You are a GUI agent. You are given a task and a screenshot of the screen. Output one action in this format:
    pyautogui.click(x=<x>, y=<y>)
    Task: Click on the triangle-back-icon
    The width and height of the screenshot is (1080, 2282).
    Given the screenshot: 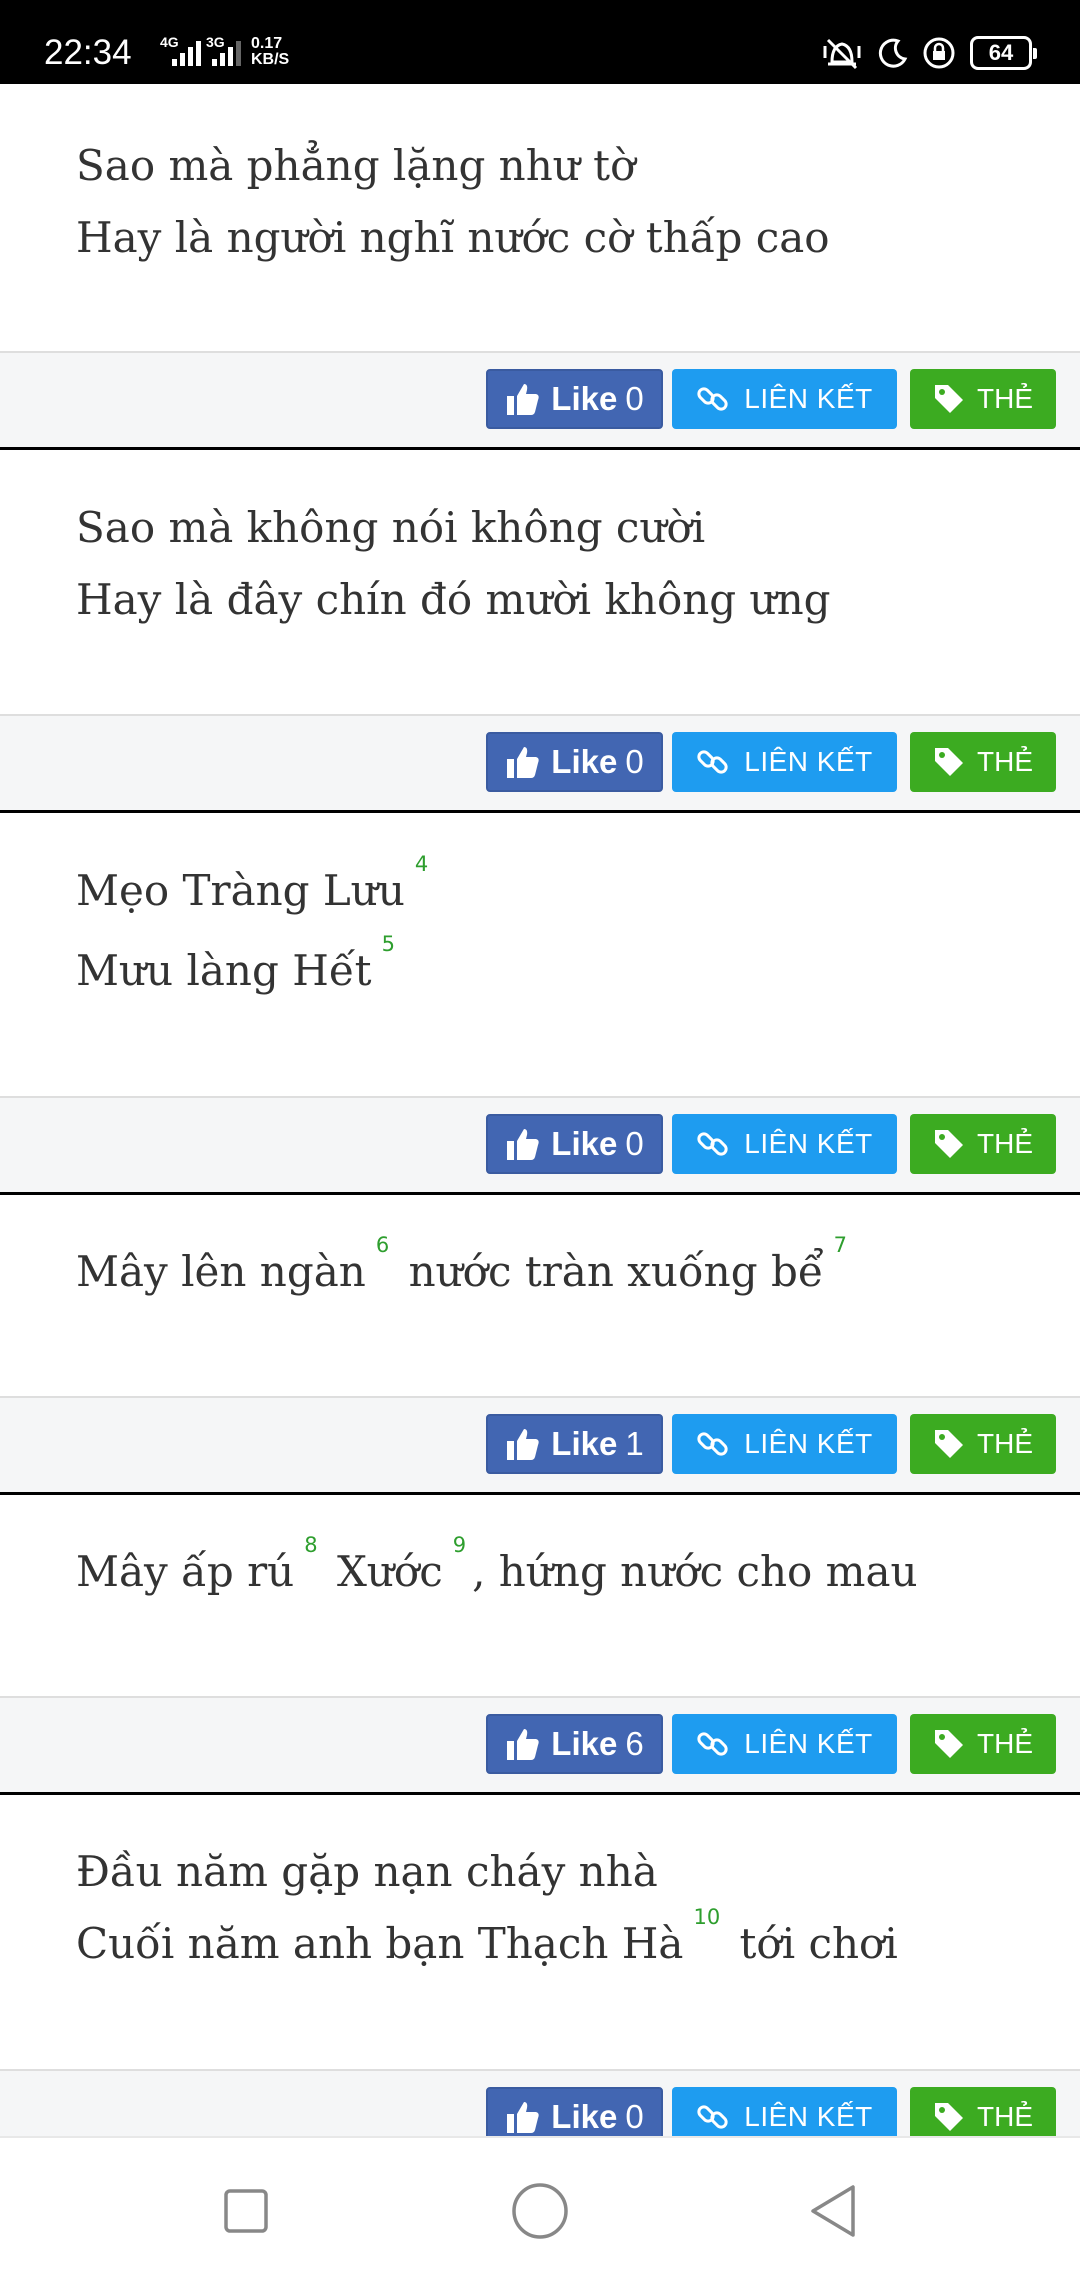 What is the action you would take?
    pyautogui.click(x=833, y=2211)
    